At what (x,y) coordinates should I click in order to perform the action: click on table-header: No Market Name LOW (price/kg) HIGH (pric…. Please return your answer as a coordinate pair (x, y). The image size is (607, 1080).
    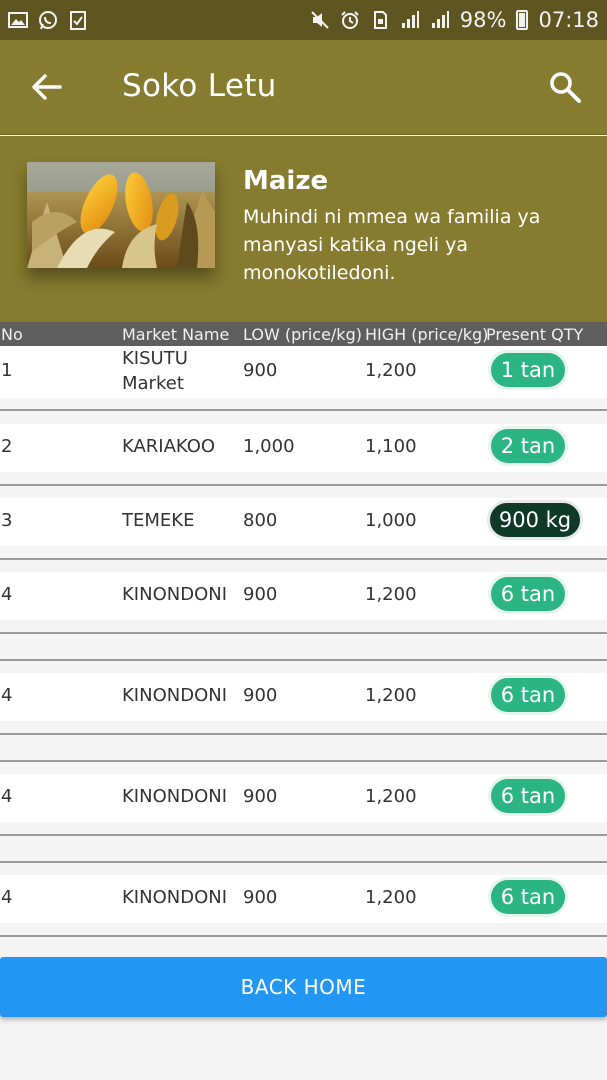
    Looking at the image, I should click on (303, 334).